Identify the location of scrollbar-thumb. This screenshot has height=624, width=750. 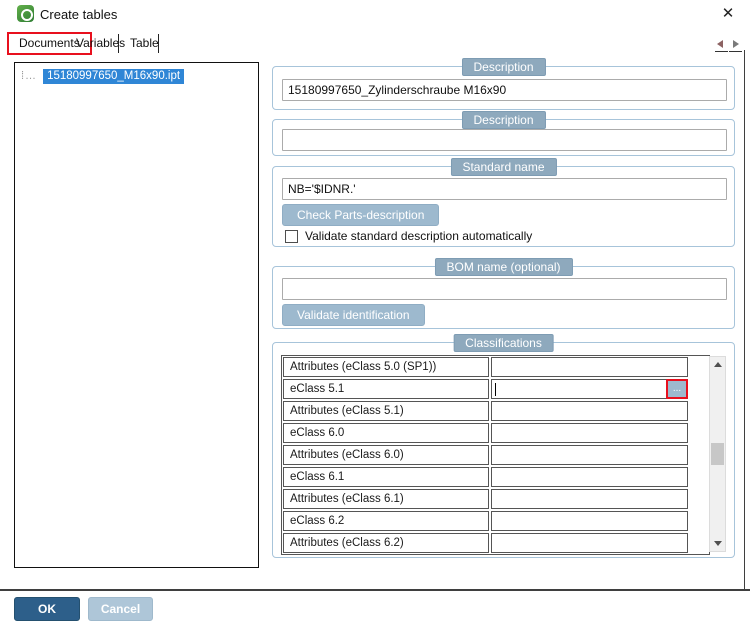
(717, 454).